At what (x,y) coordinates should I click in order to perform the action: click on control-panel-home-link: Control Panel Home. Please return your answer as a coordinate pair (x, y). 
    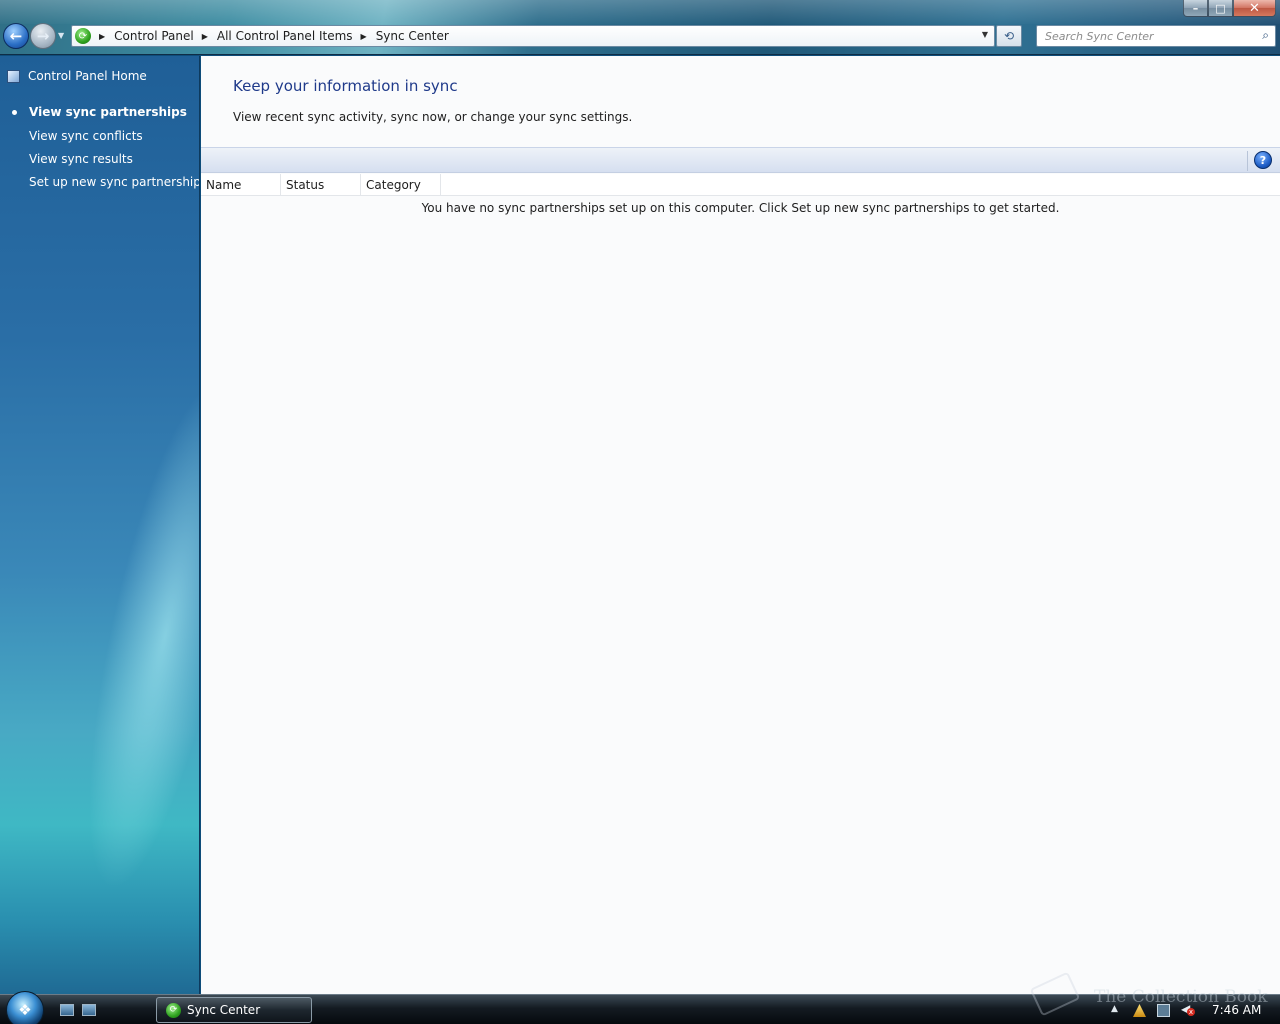
    Looking at the image, I should click on (77, 76).